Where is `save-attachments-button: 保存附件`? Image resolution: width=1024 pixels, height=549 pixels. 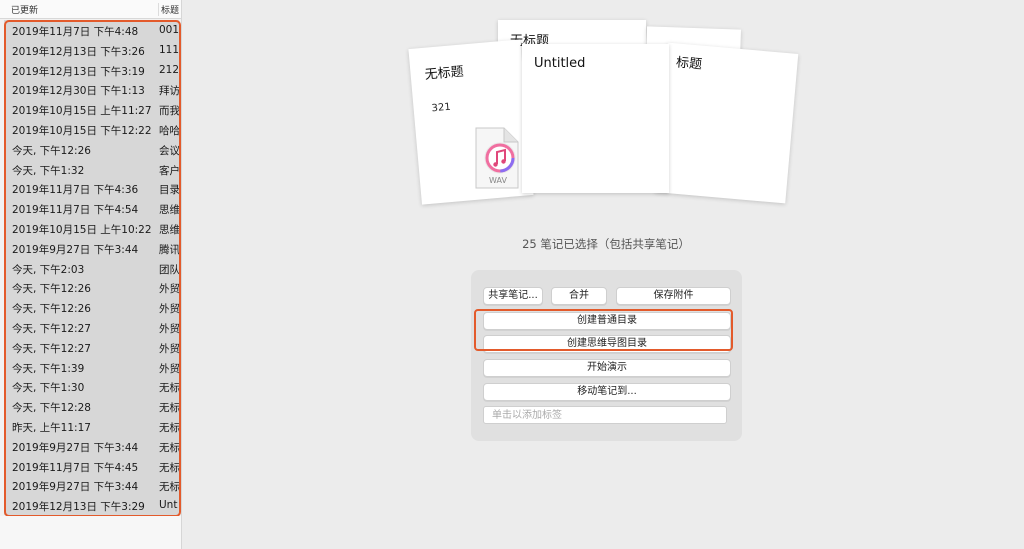
save-attachments-button: 保存附件 is located at coordinates (673, 296).